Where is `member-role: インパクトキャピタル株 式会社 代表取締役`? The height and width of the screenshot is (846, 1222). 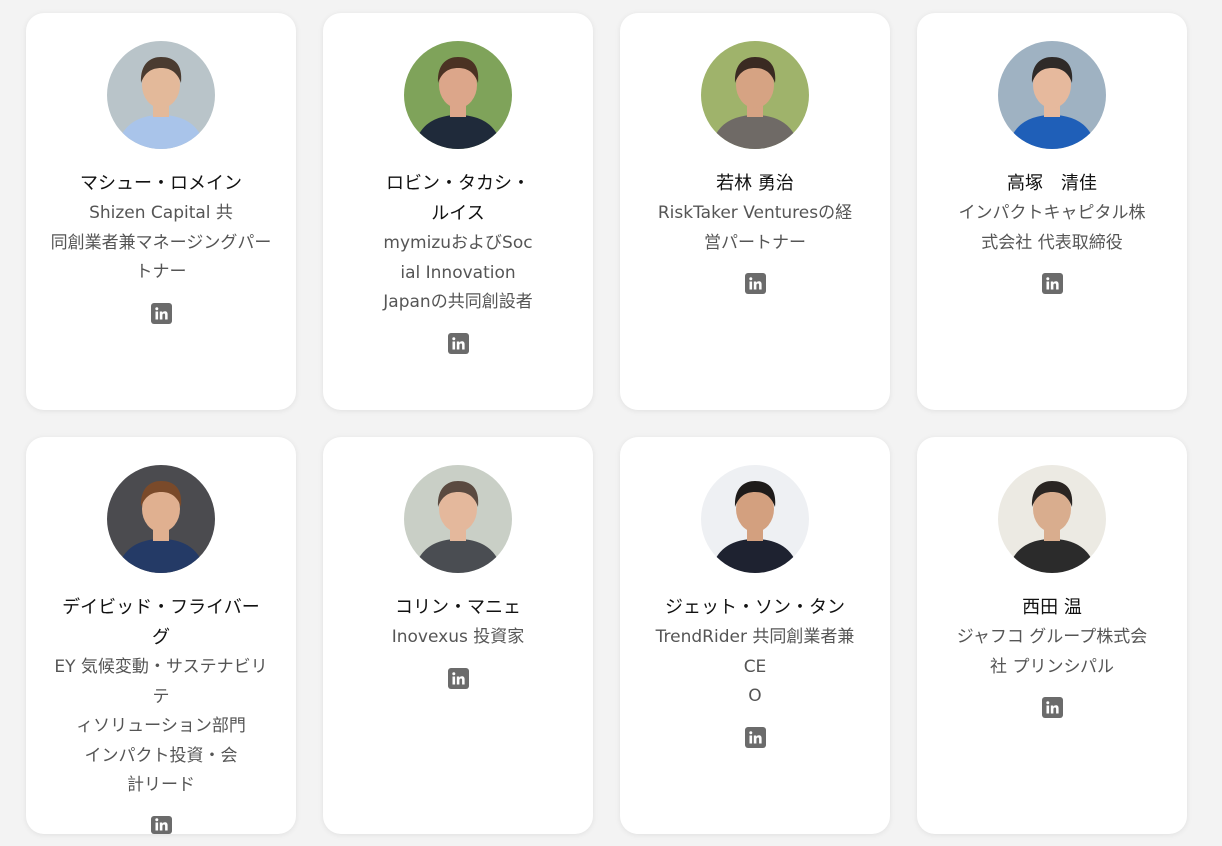 member-role: インパクトキャピタル株 式会社 代表取締役 is located at coordinates (1052, 228).